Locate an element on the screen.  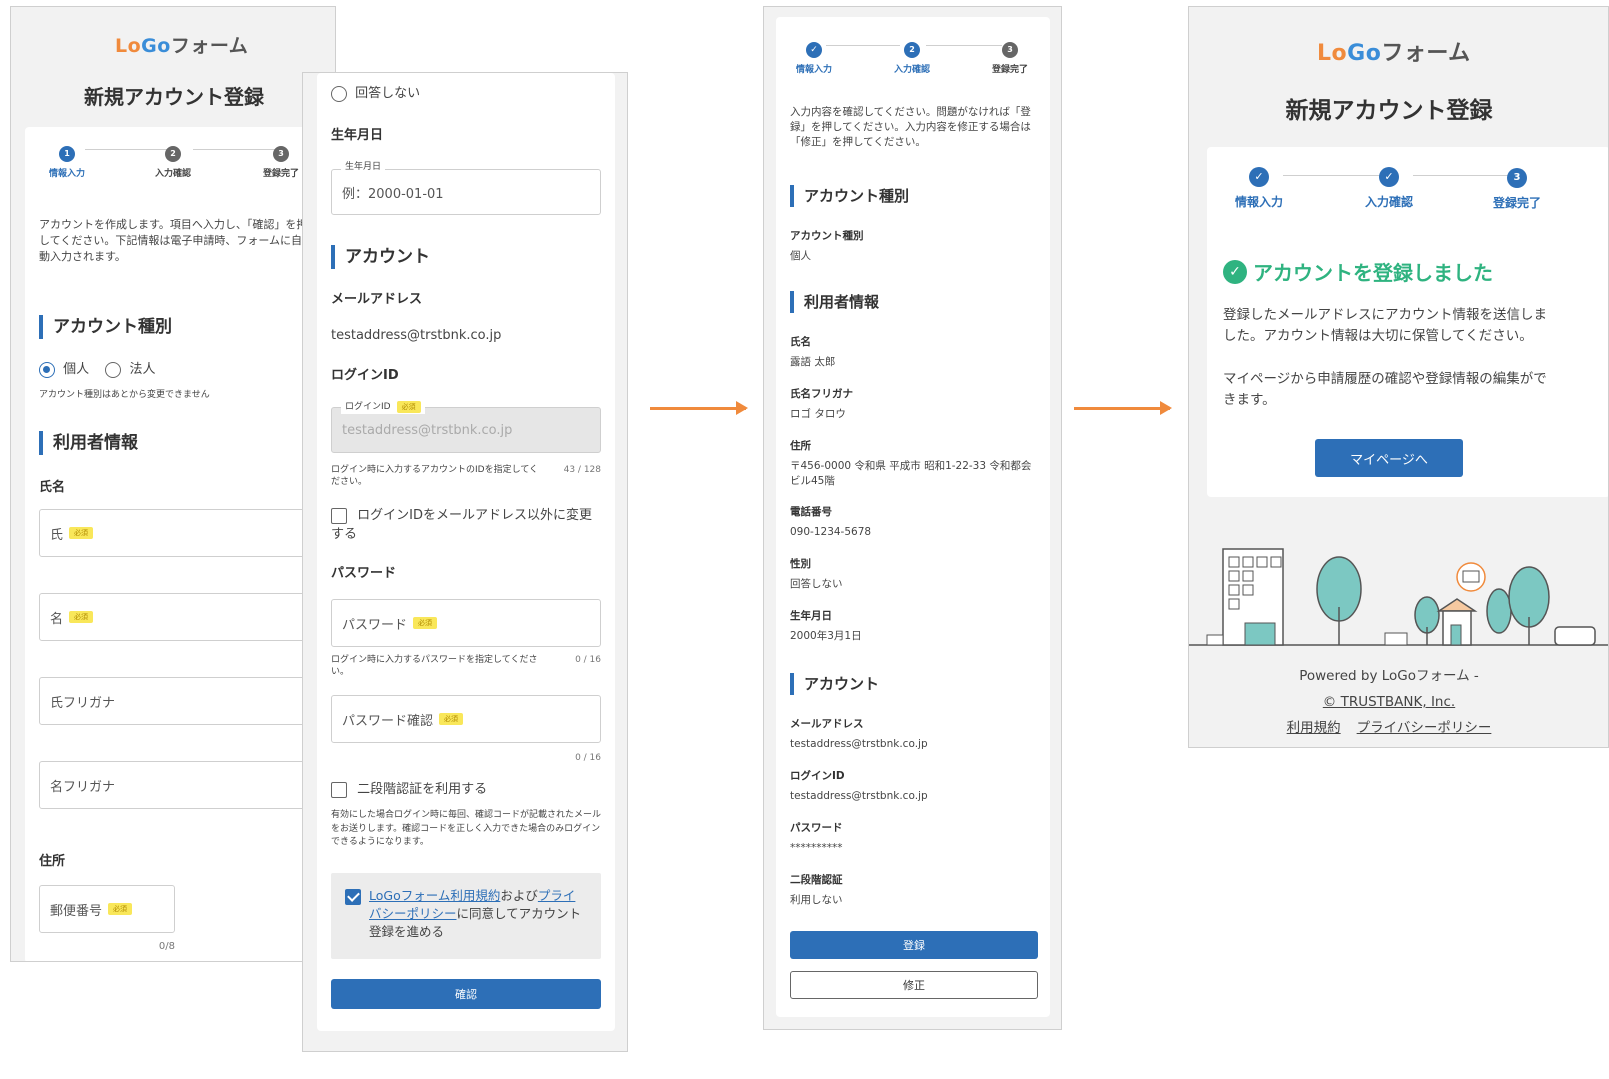
step-2-check-icon: ✓ is located at coordinates (1389, 176).